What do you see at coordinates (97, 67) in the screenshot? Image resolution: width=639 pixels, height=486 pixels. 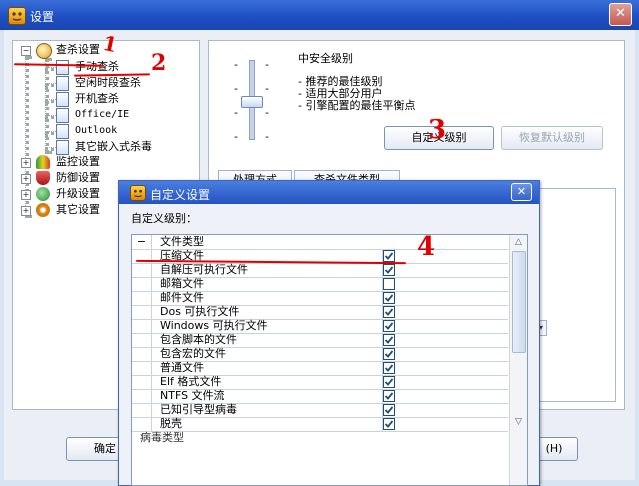 I see `tree-item-manual-scan: 手动查杀` at bounding box center [97, 67].